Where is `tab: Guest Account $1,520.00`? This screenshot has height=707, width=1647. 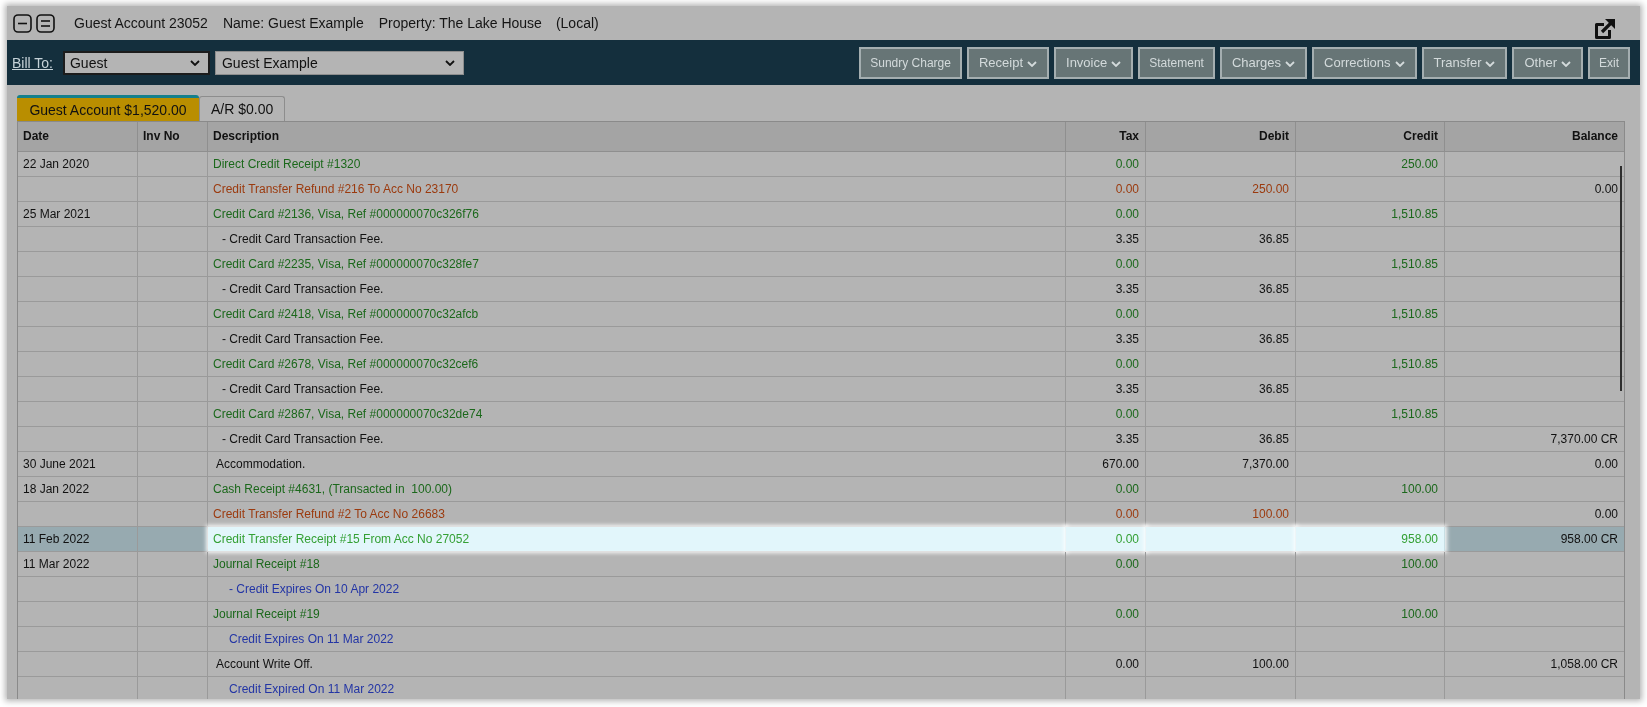
tab: Guest Account $1,520.00 is located at coordinates (108, 108).